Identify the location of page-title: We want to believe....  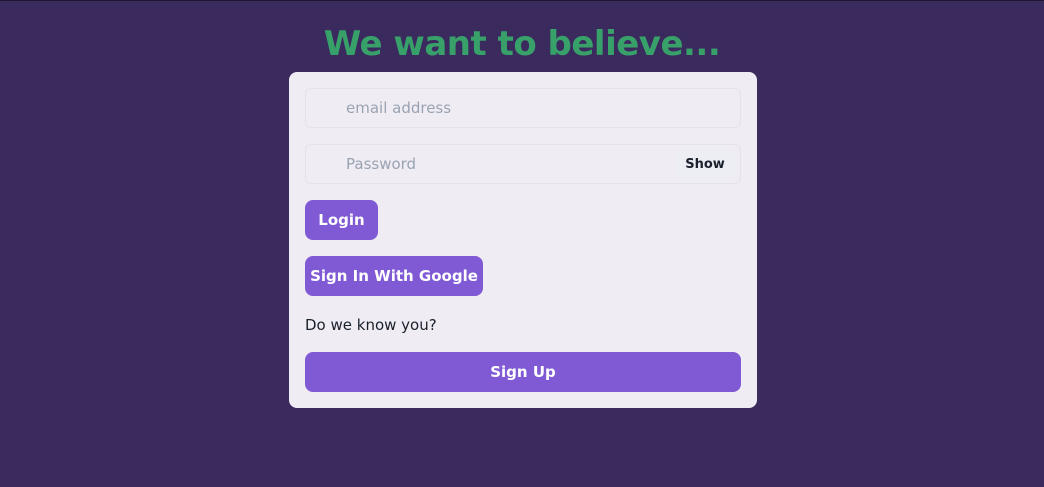
(522, 44).